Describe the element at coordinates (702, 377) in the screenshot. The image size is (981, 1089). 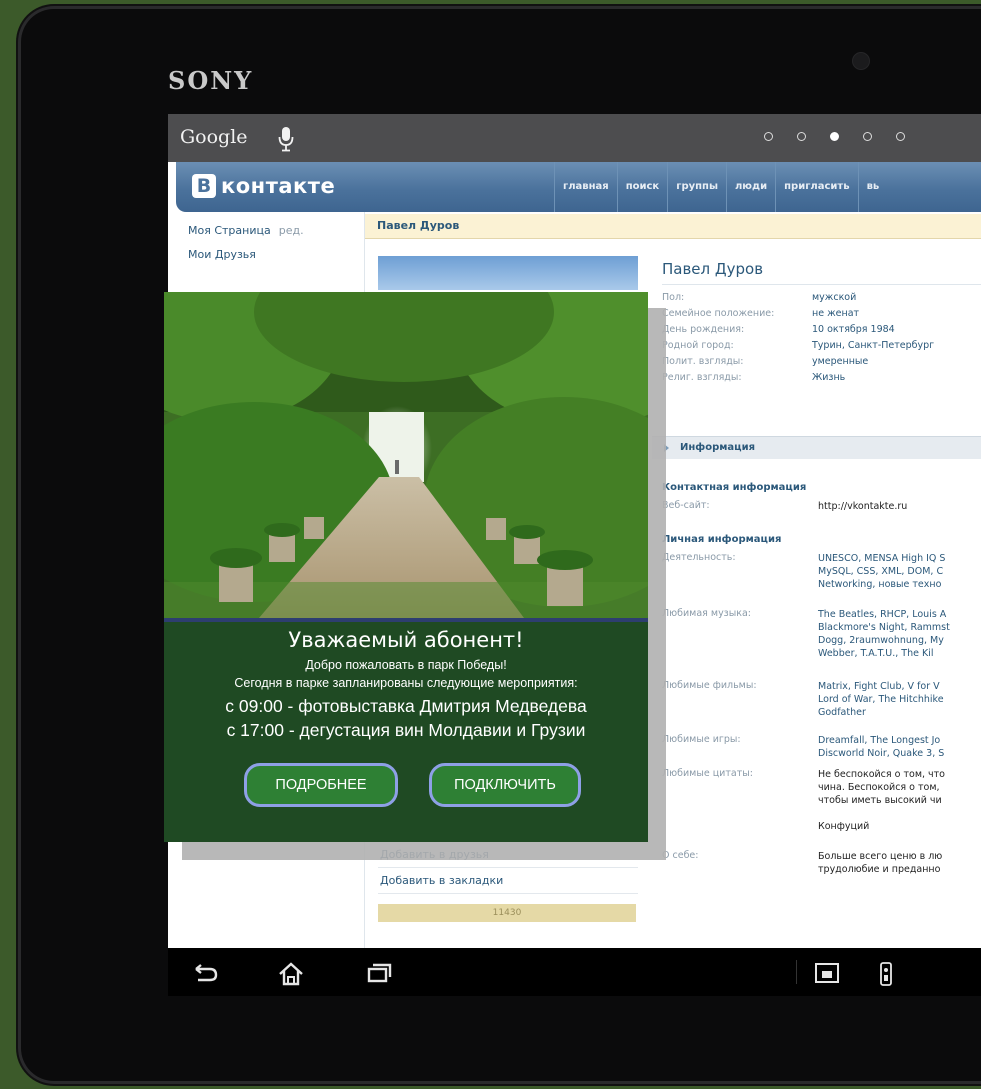
I see `info-label: Религ. взгляды:` at that location.